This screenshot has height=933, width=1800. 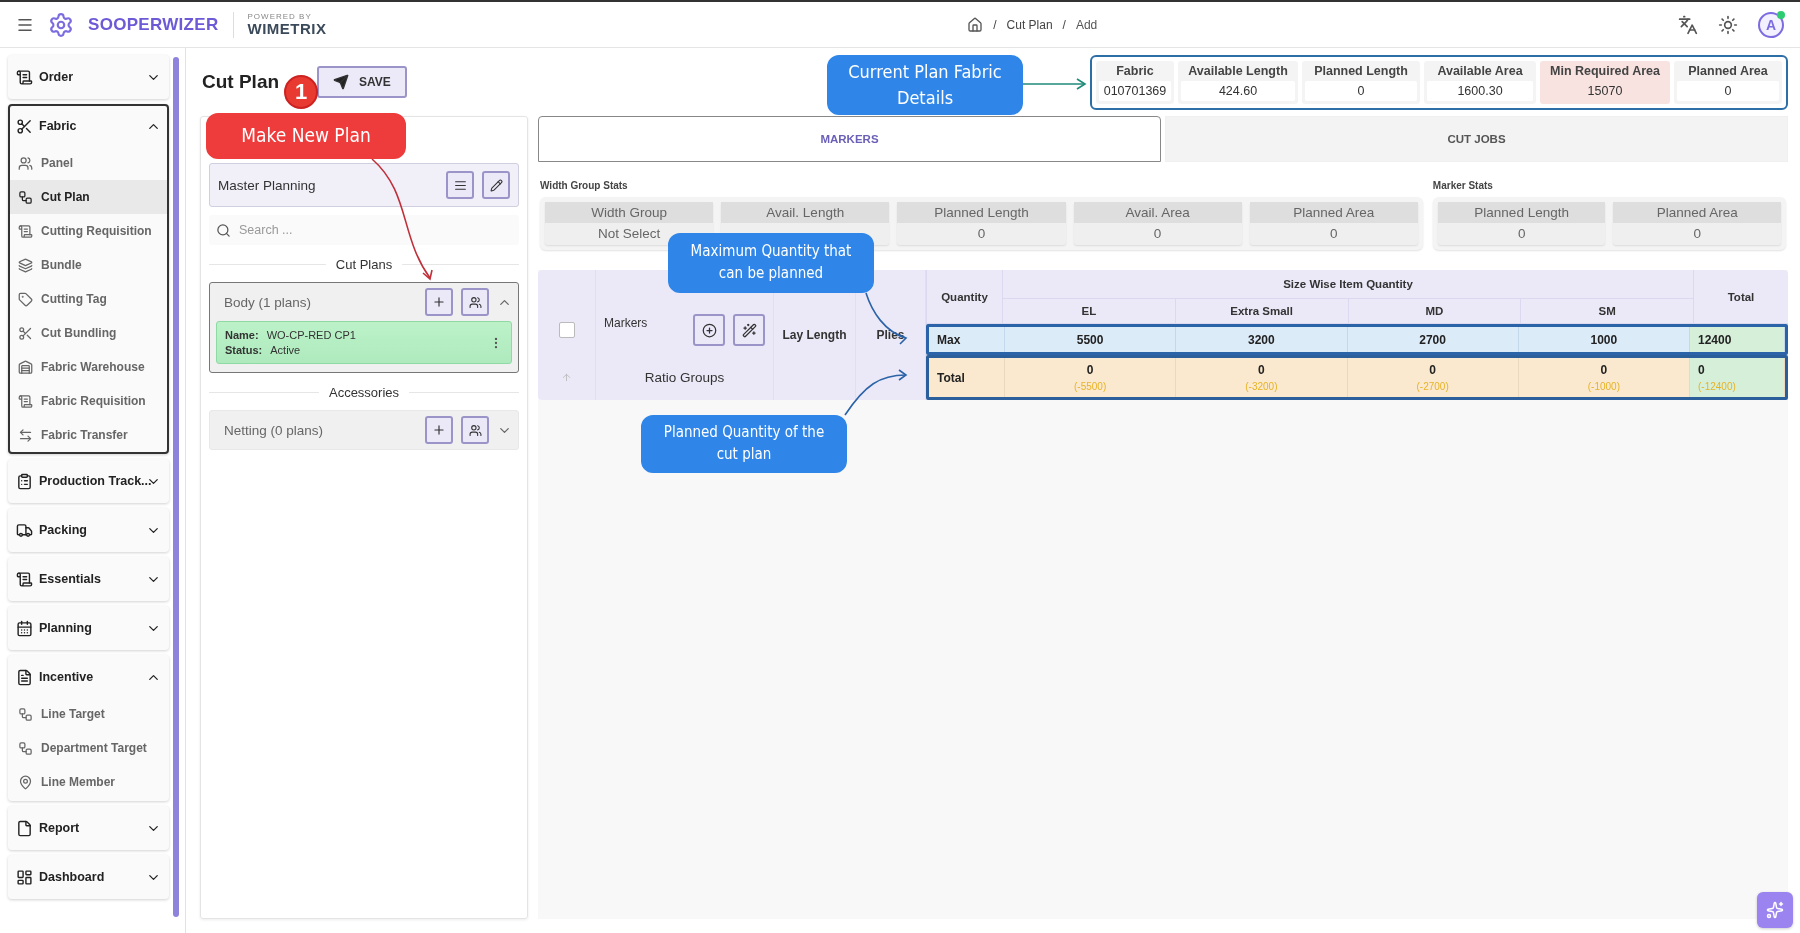 I want to click on sidebar-item: Line Member, so click(x=88, y=782).